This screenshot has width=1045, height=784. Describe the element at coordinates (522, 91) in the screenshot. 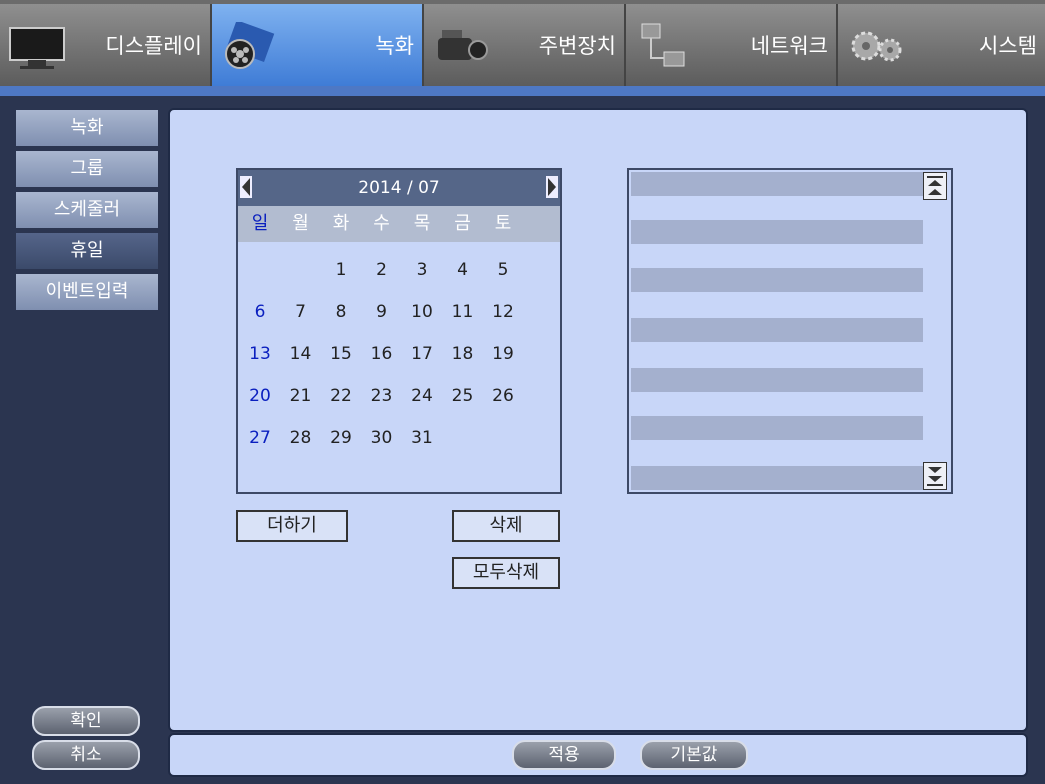

I see `tab-underline` at that location.